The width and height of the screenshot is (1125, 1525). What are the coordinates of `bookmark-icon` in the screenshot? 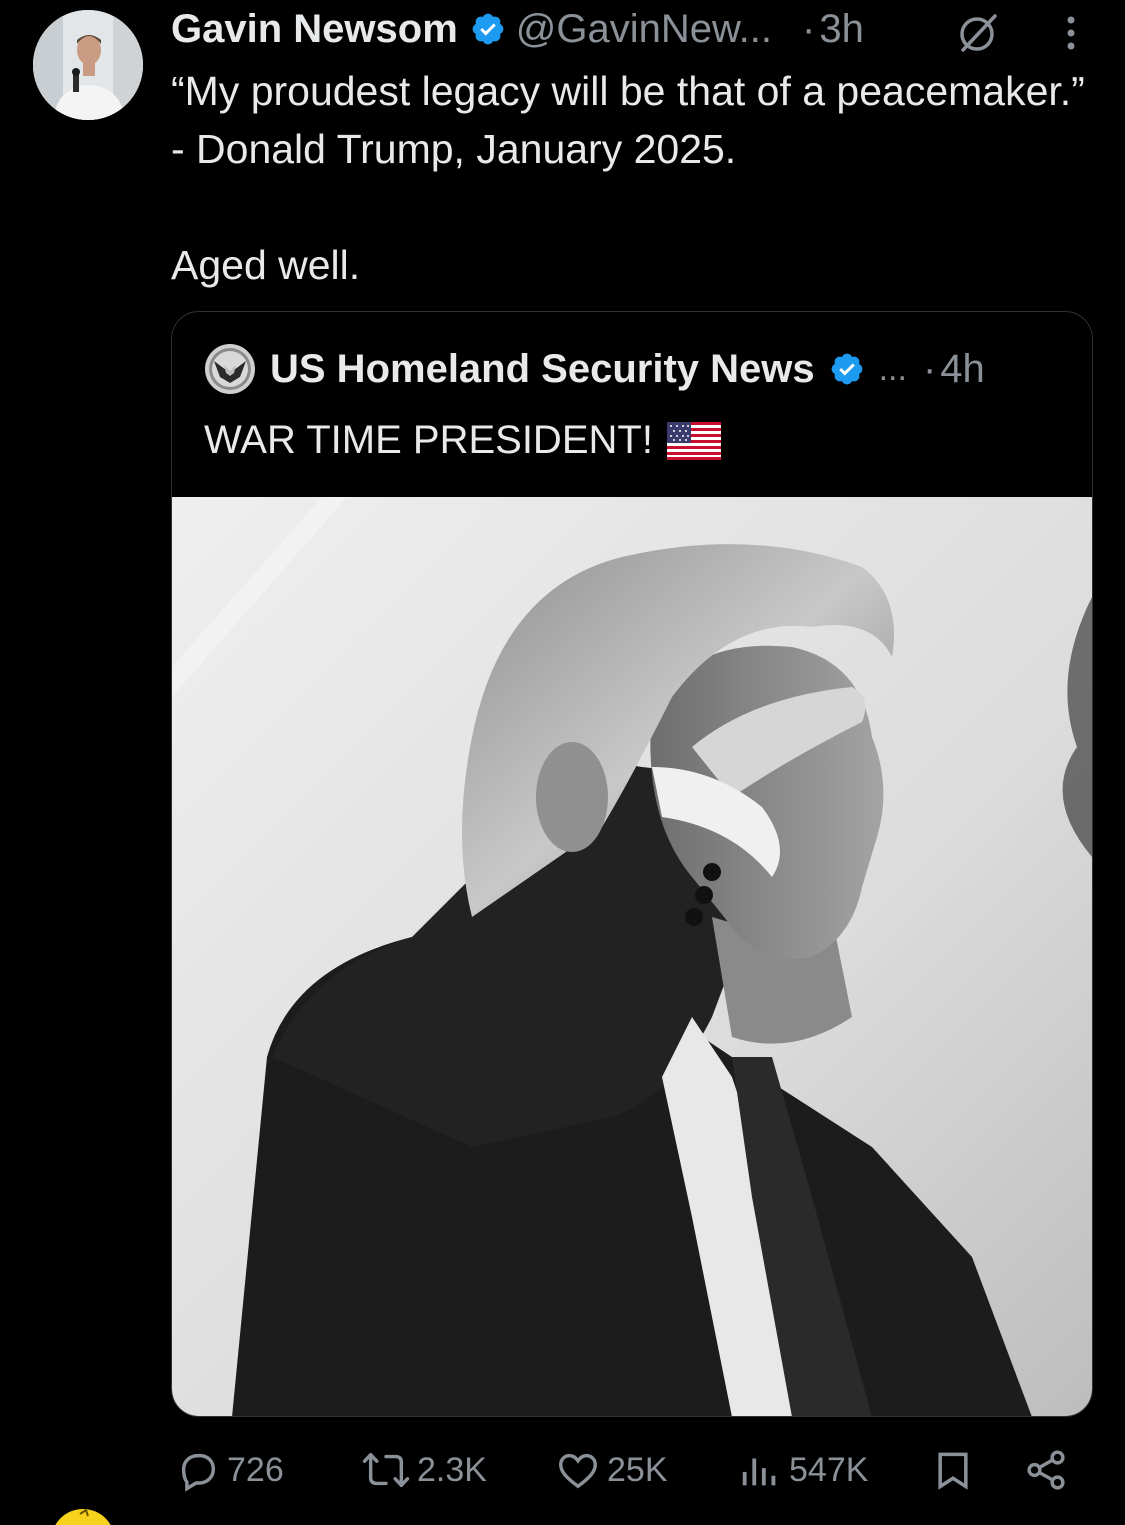 It's located at (953, 1471).